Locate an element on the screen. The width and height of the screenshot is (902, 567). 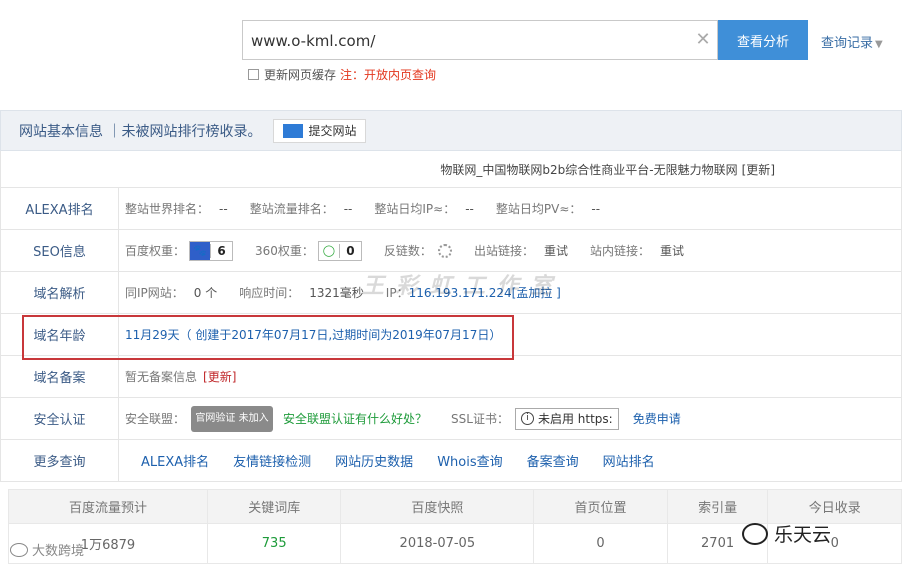
icp-value: 暂无备案信息 is located at coordinates (161, 377).